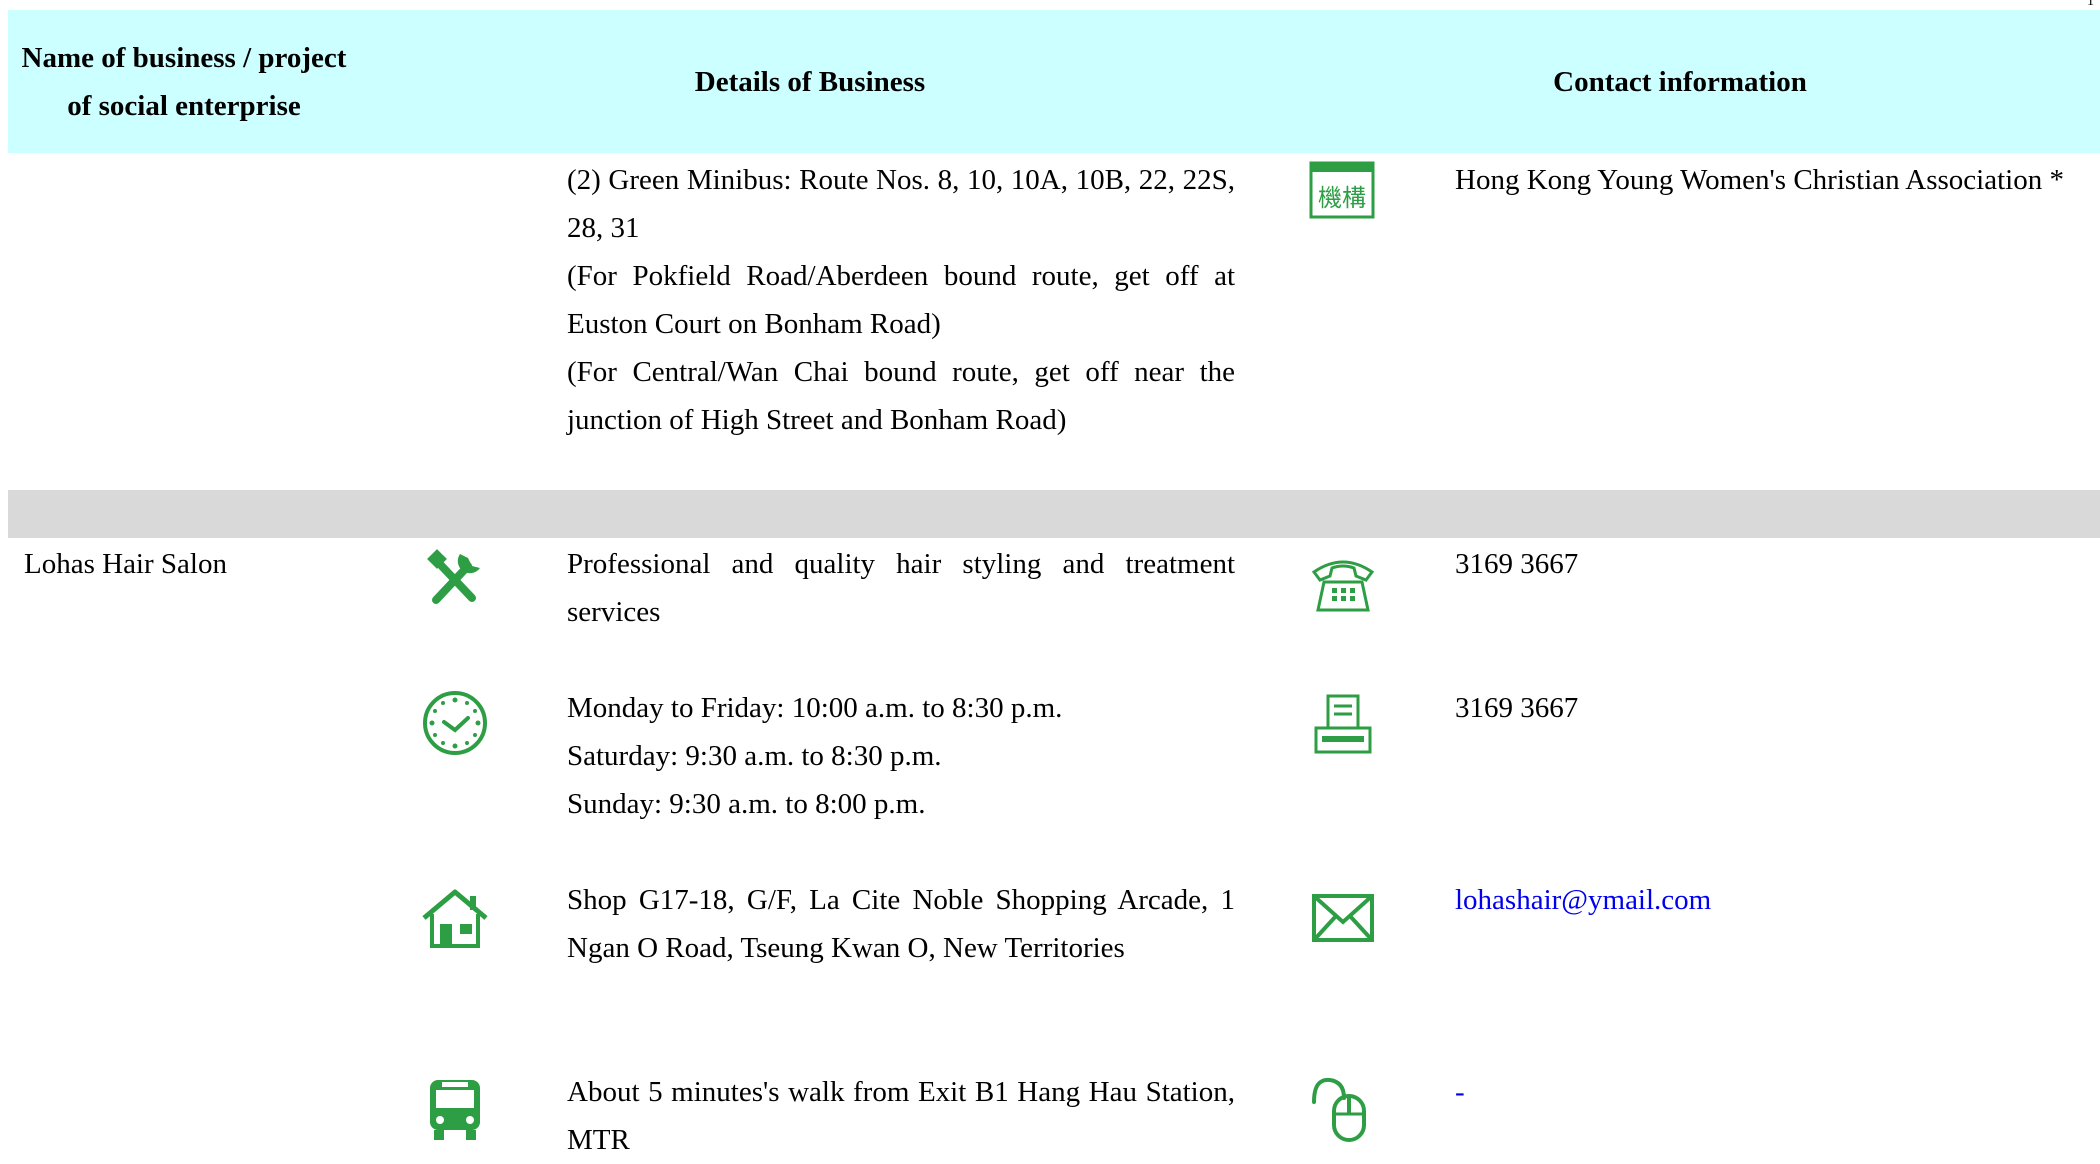 The width and height of the screenshot is (2100, 1164). What do you see at coordinates (1777, 1092) in the screenshot?
I see `website-link: -` at bounding box center [1777, 1092].